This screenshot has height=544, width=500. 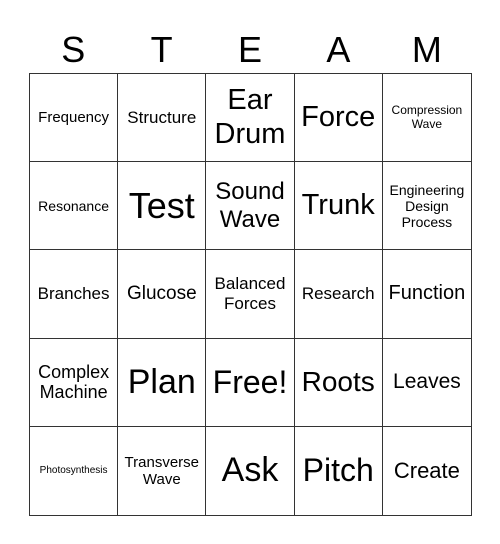 I want to click on bingo-cell: Resonance, so click(x=74, y=206).